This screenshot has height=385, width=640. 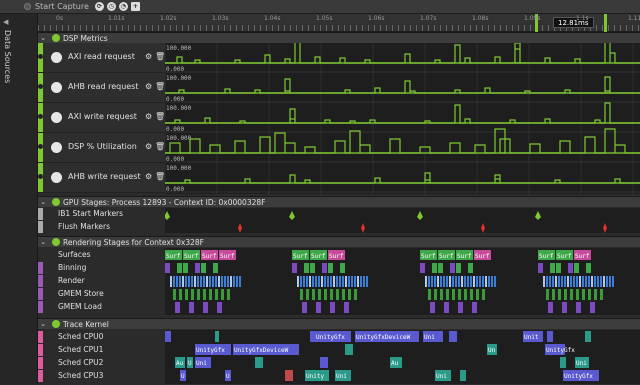 What do you see at coordinates (135, 6) in the screenshot?
I see `export-icon: +` at bounding box center [135, 6].